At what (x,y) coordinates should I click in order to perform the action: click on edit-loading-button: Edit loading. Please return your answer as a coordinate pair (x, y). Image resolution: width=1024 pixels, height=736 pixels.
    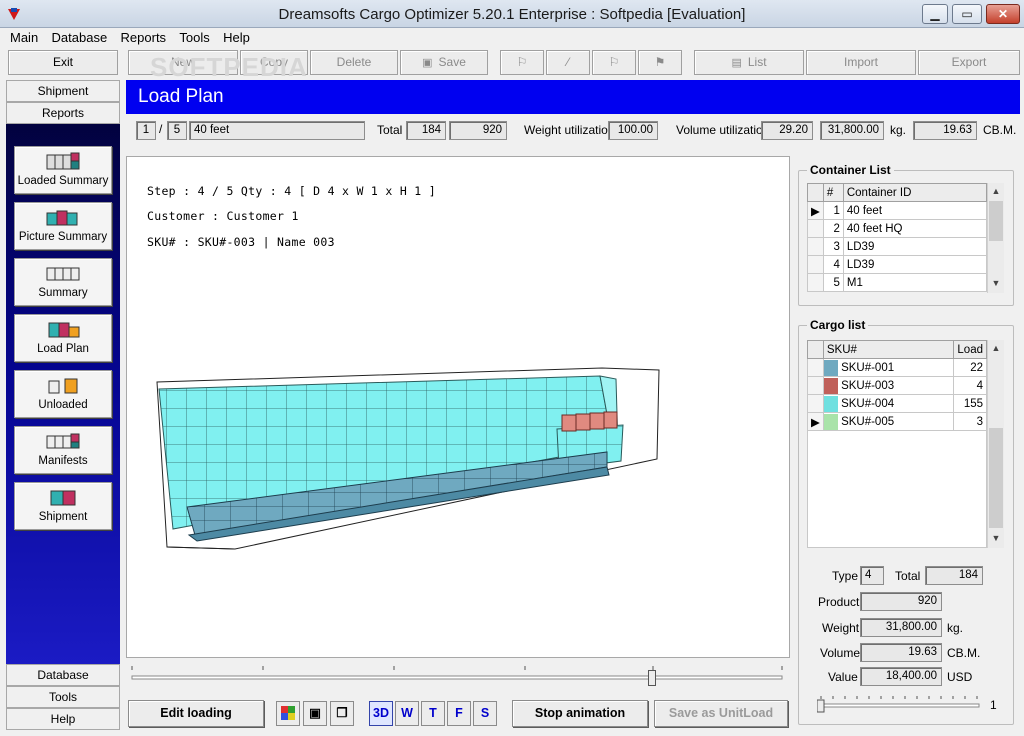
    Looking at the image, I should click on (196, 713).